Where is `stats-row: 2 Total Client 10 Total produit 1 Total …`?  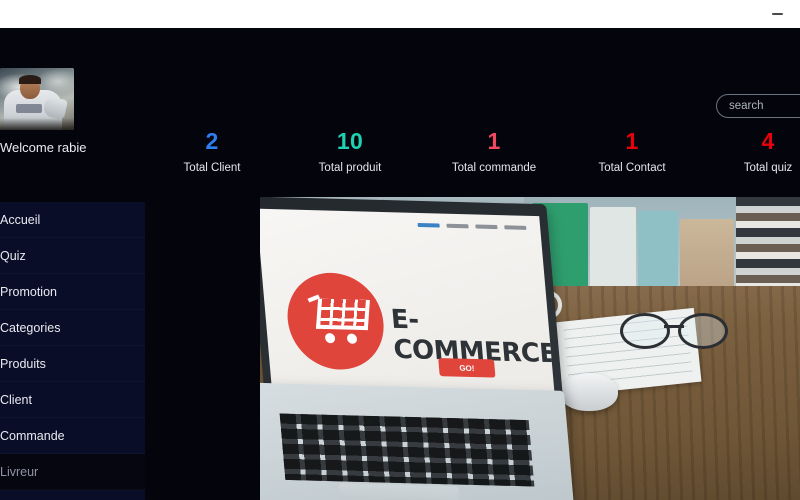 stats-row: 2 Total Client 10 Total produit 1 Total … is located at coordinates (476, 159).